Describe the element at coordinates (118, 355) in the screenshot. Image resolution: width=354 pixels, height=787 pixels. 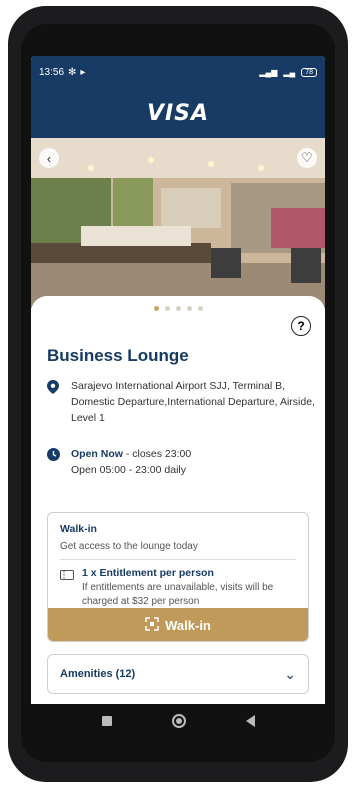
I see `lounge-title: Business Lounge` at that location.